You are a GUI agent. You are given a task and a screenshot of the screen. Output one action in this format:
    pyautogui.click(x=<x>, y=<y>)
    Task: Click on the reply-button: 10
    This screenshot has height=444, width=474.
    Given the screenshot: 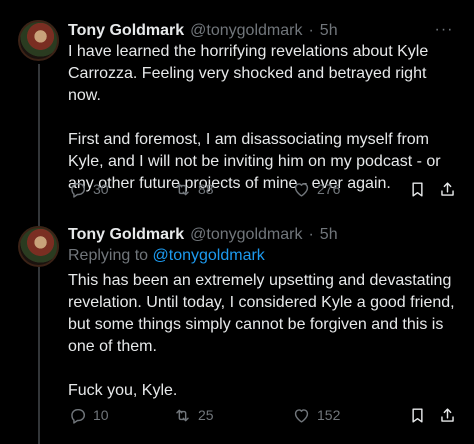 What is the action you would take?
    pyautogui.click(x=88, y=415)
    